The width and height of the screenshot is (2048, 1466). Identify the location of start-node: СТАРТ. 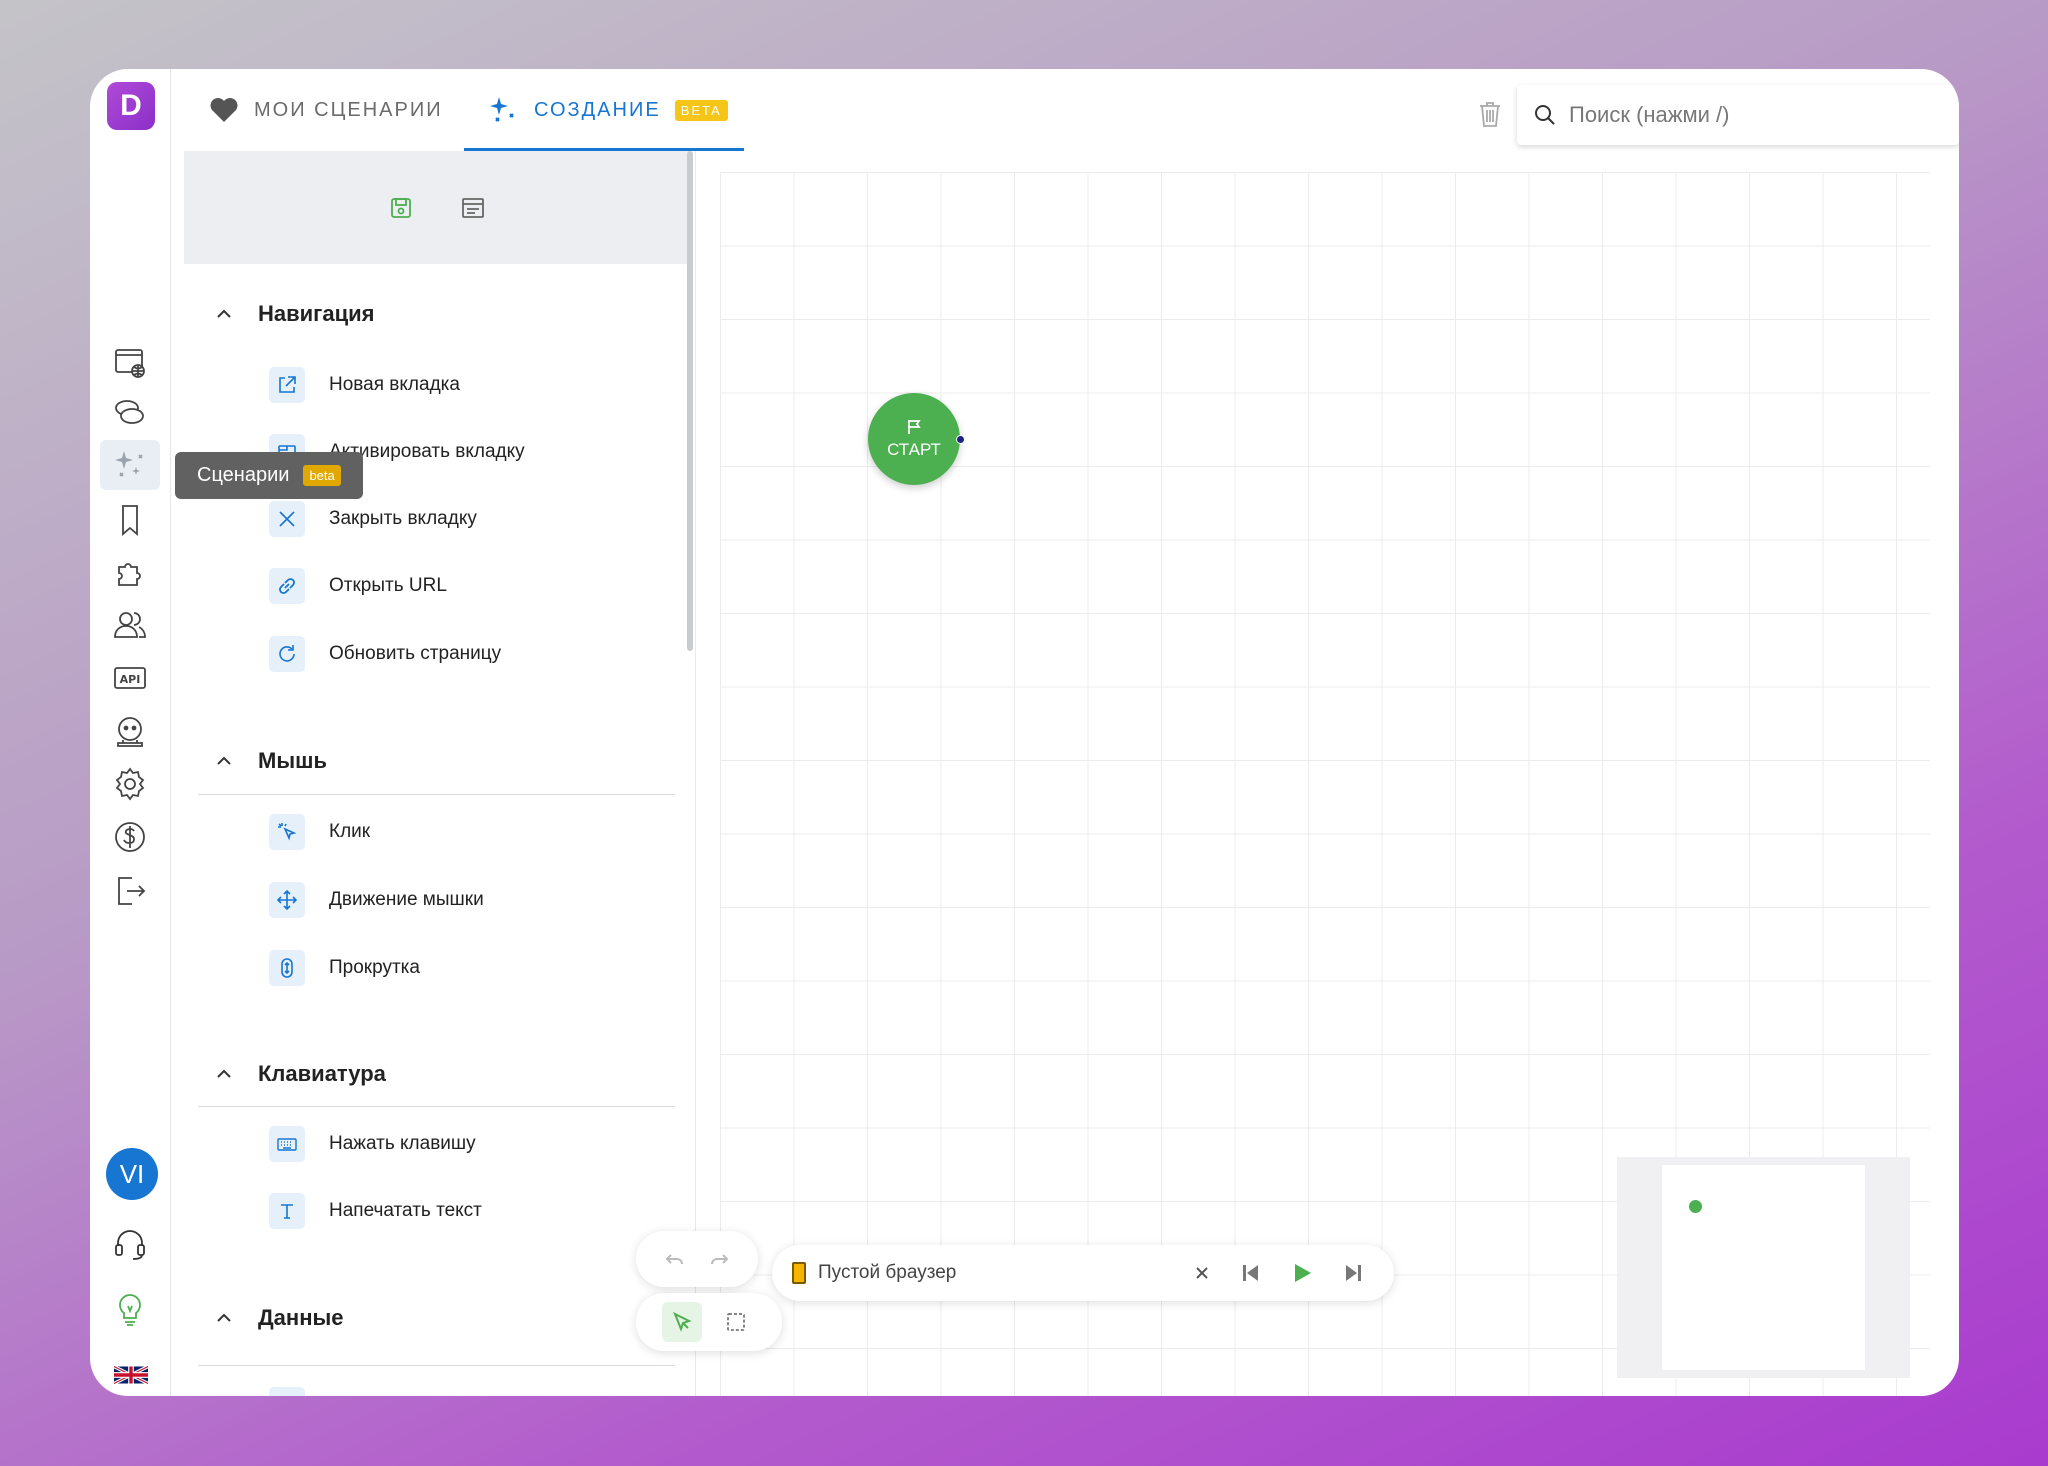
(914, 439).